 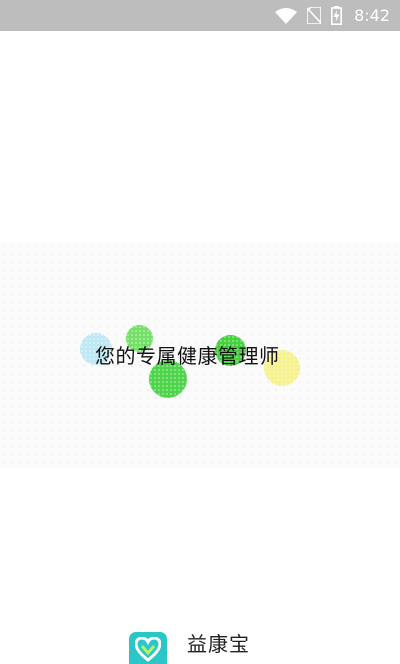 What do you see at coordinates (148, 648) in the screenshot?
I see `heart-logo-icon` at bounding box center [148, 648].